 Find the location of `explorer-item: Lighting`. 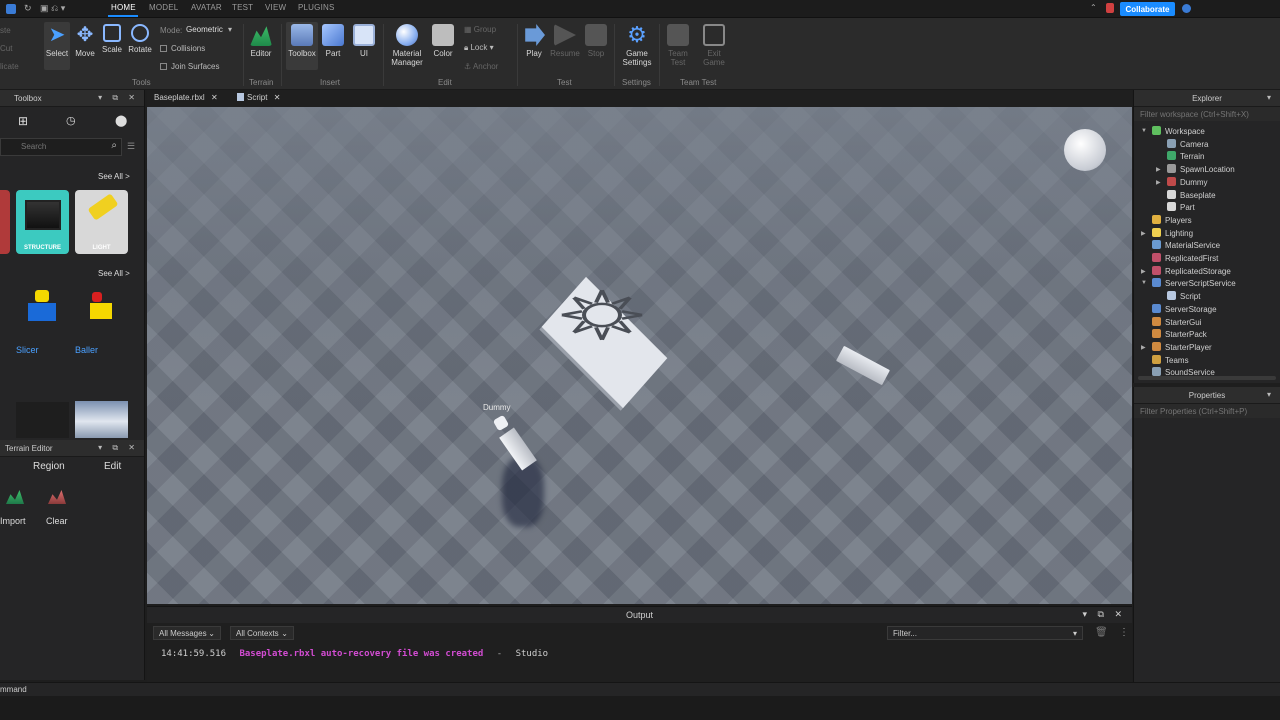

explorer-item: Lighting is located at coordinates (1172, 232).